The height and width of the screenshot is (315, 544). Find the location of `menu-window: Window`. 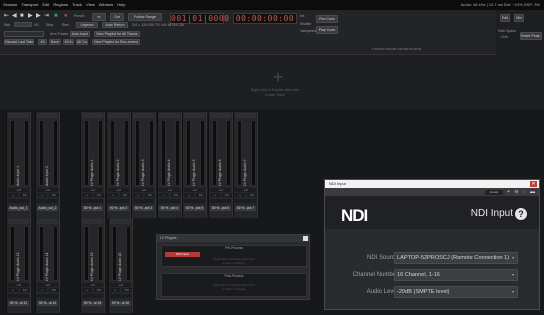

menu-window: Window is located at coordinates (106, 4).